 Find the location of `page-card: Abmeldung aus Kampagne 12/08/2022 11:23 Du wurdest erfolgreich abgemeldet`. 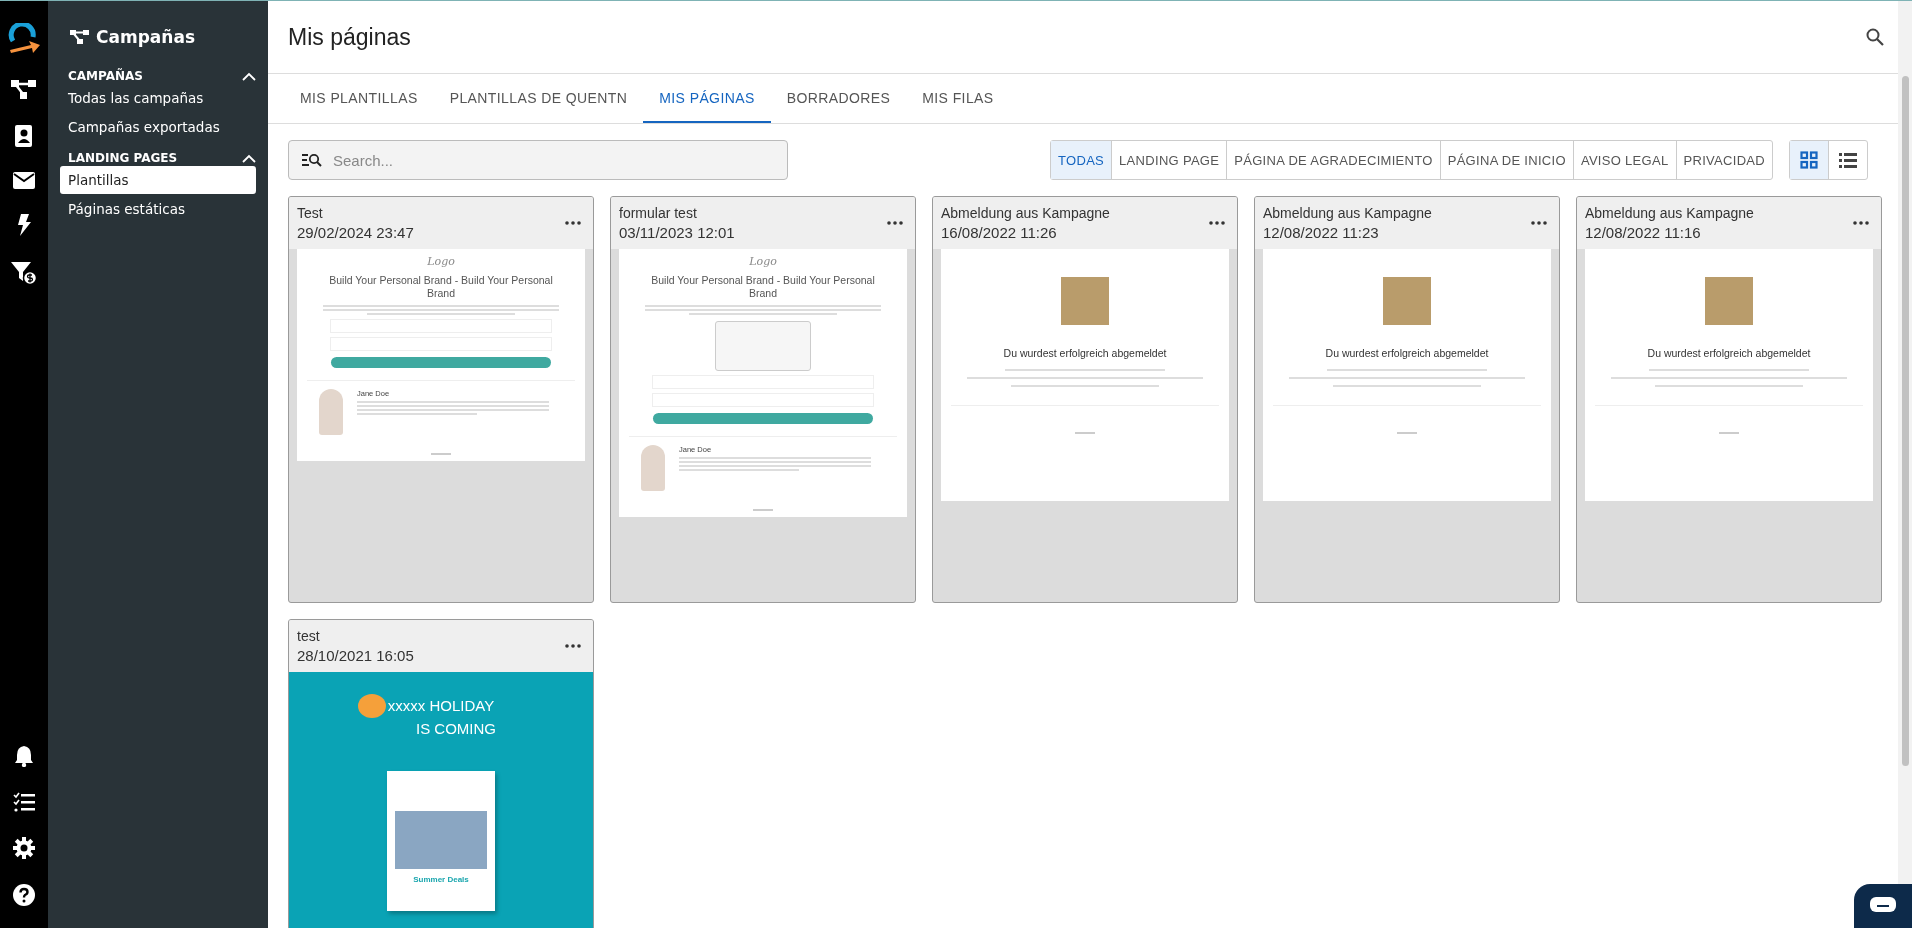

page-card: Abmeldung aus Kampagne 12/08/2022 11:23 Du wurdest erfolgreich abgemeldet is located at coordinates (1407, 399).